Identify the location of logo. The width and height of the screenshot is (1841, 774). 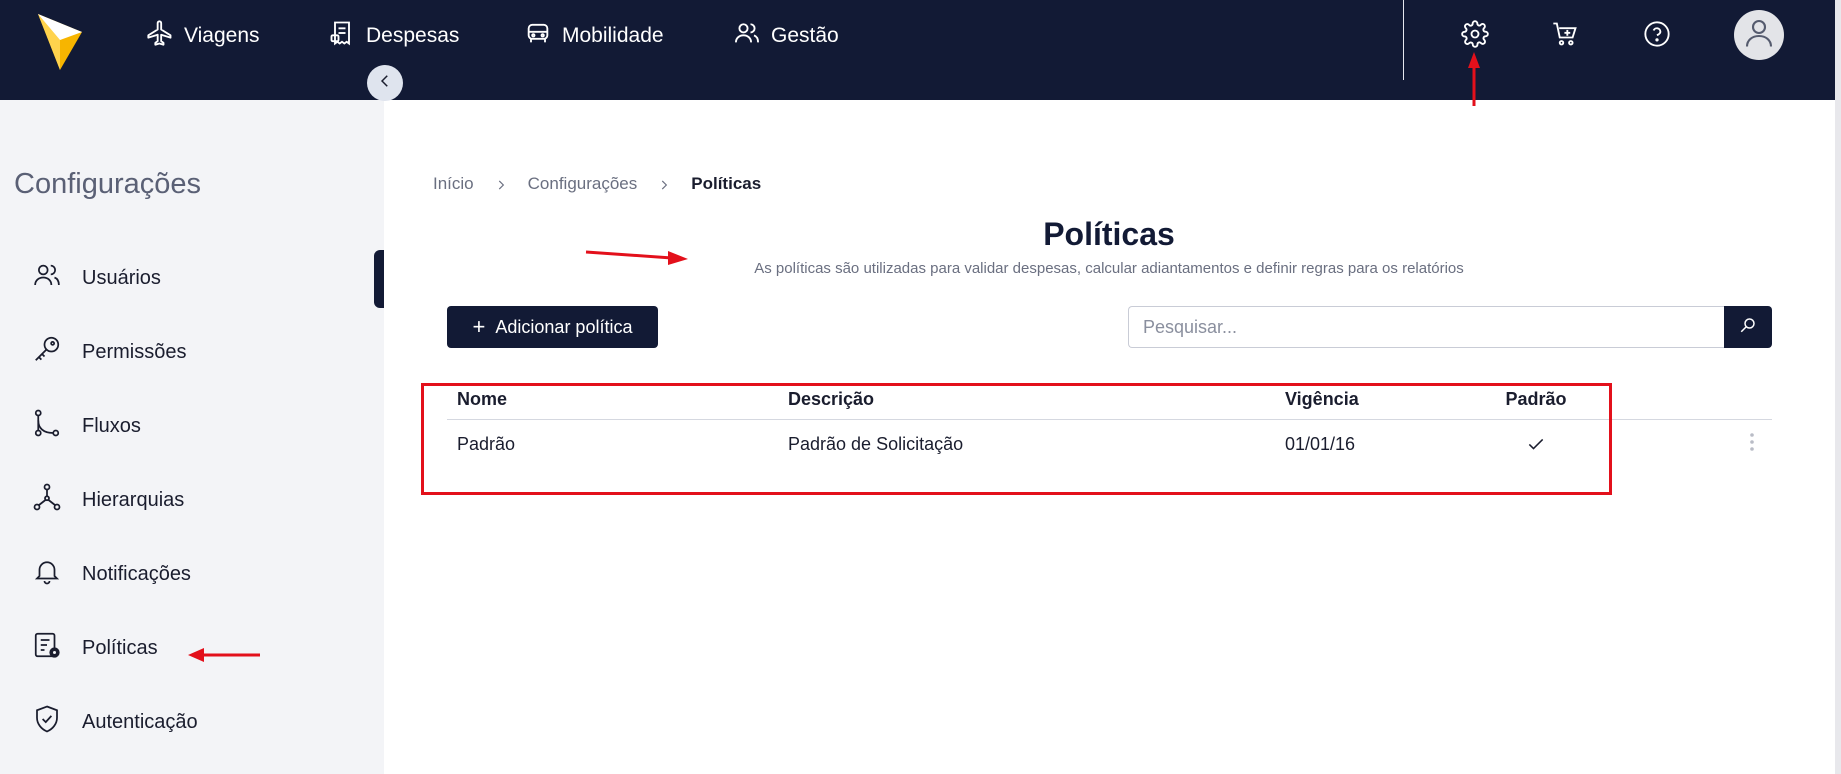
(60, 41).